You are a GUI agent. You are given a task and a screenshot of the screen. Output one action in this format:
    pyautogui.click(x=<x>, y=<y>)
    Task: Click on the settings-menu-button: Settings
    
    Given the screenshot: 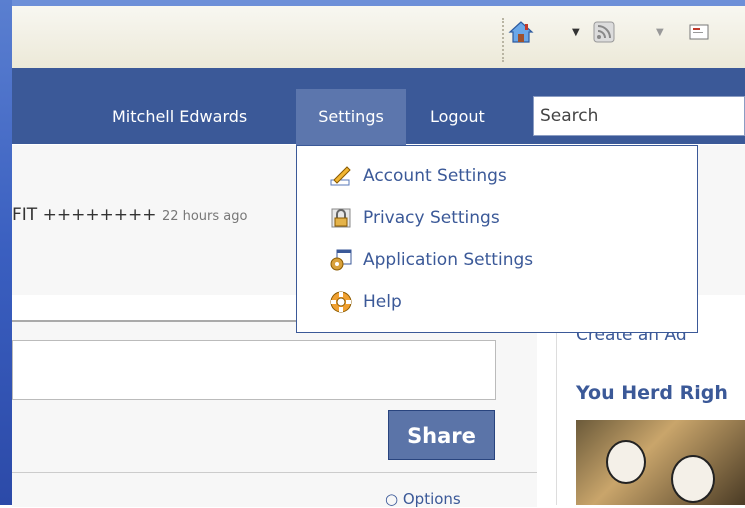 What is the action you would take?
    pyautogui.click(x=351, y=117)
    